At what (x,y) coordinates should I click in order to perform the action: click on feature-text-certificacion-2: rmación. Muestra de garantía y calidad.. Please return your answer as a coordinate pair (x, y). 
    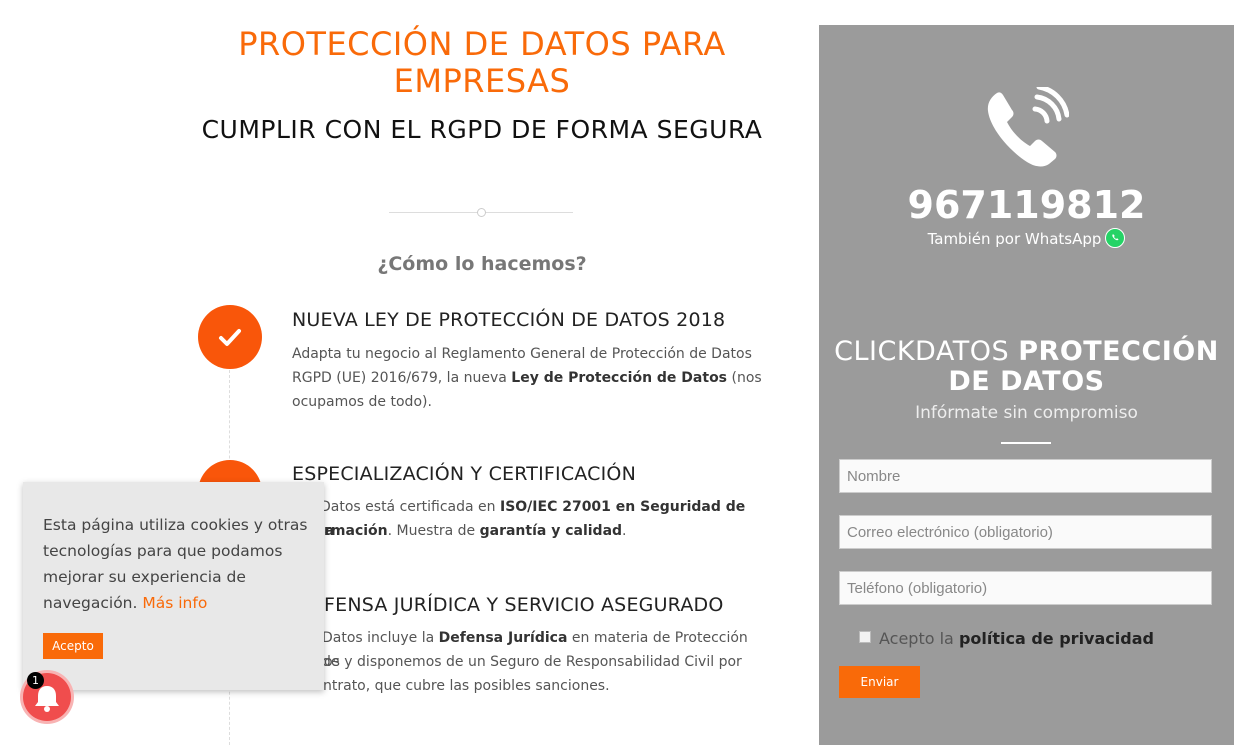
    Looking at the image, I should click on (475, 531).